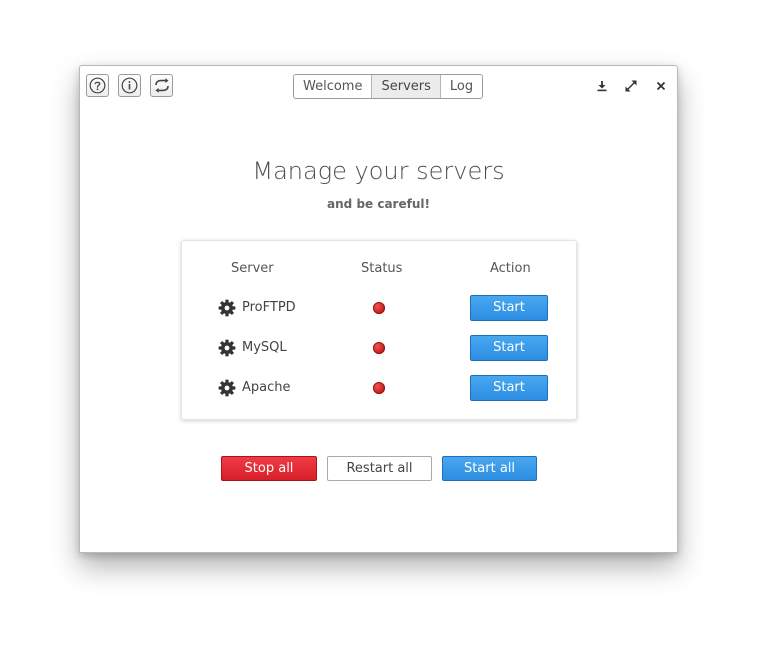  I want to click on question-circle-icon, so click(97, 85).